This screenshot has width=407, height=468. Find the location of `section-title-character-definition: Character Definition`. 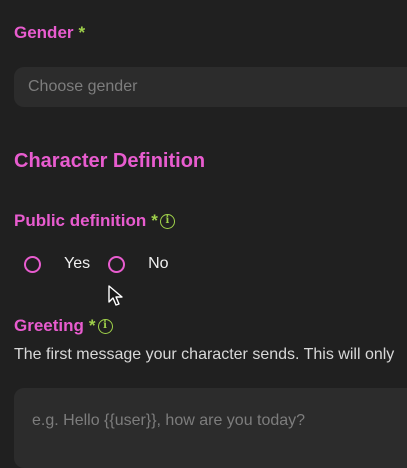

section-title-character-definition: Character Definition is located at coordinates (110, 161).